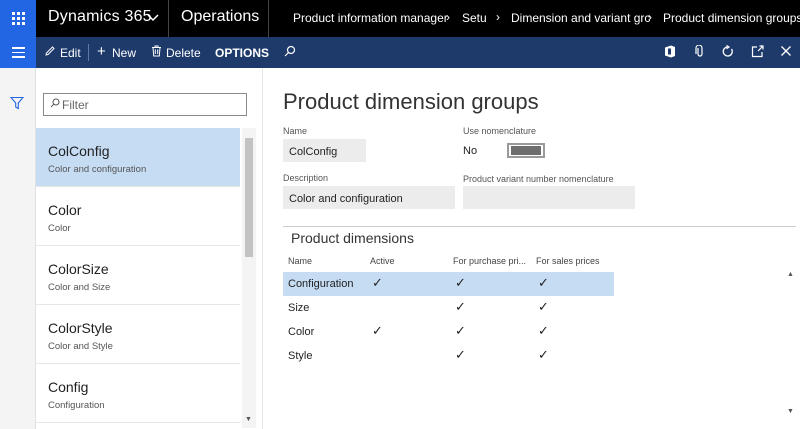 The height and width of the screenshot is (429, 800). What do you see at coordinates (321, 284) in the screenshot?
I see `dimension-name: Configuration` at bounding box center [321, 284].